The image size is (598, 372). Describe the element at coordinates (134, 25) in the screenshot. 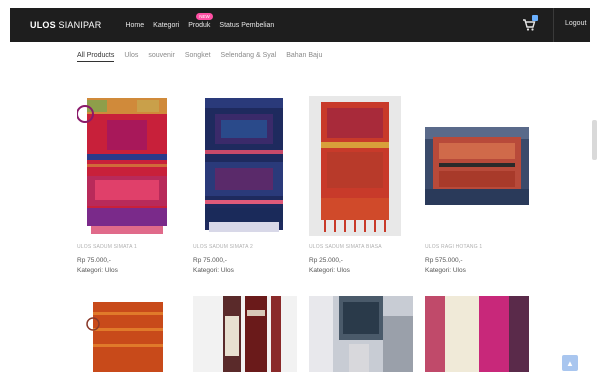

I see `nav-home: Home` at that location.